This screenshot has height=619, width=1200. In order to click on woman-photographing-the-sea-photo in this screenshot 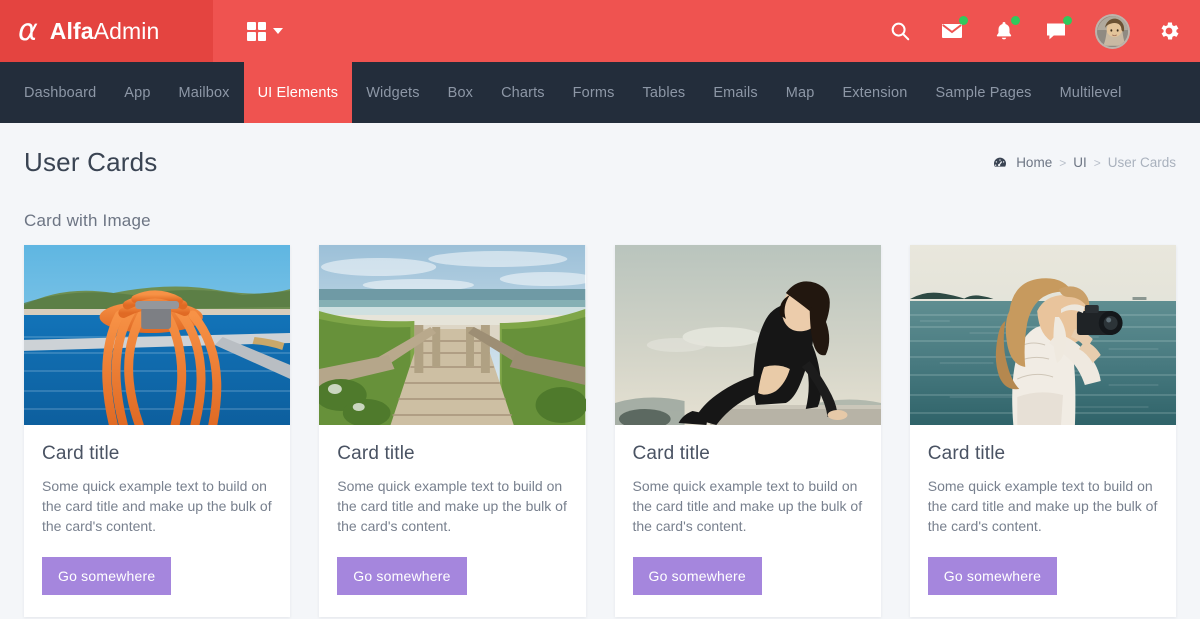, I will do `click(1042, 335)`.